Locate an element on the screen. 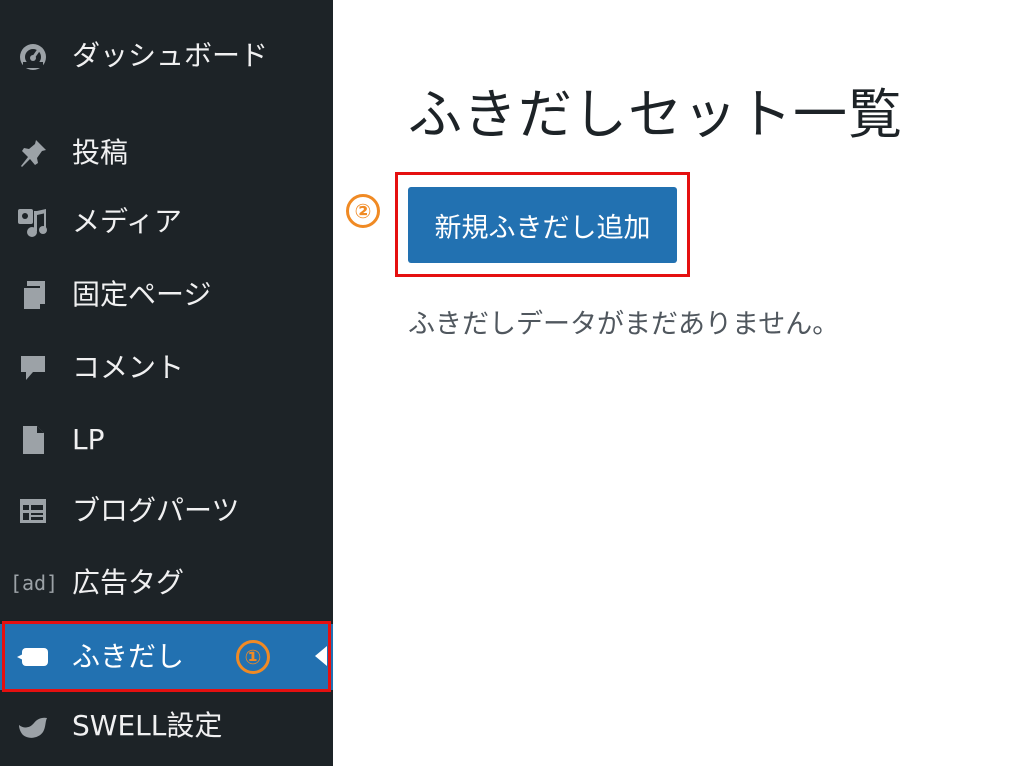  sidebar-item-blog-parts: ブログパーツ is located at coordinates (166, 511).